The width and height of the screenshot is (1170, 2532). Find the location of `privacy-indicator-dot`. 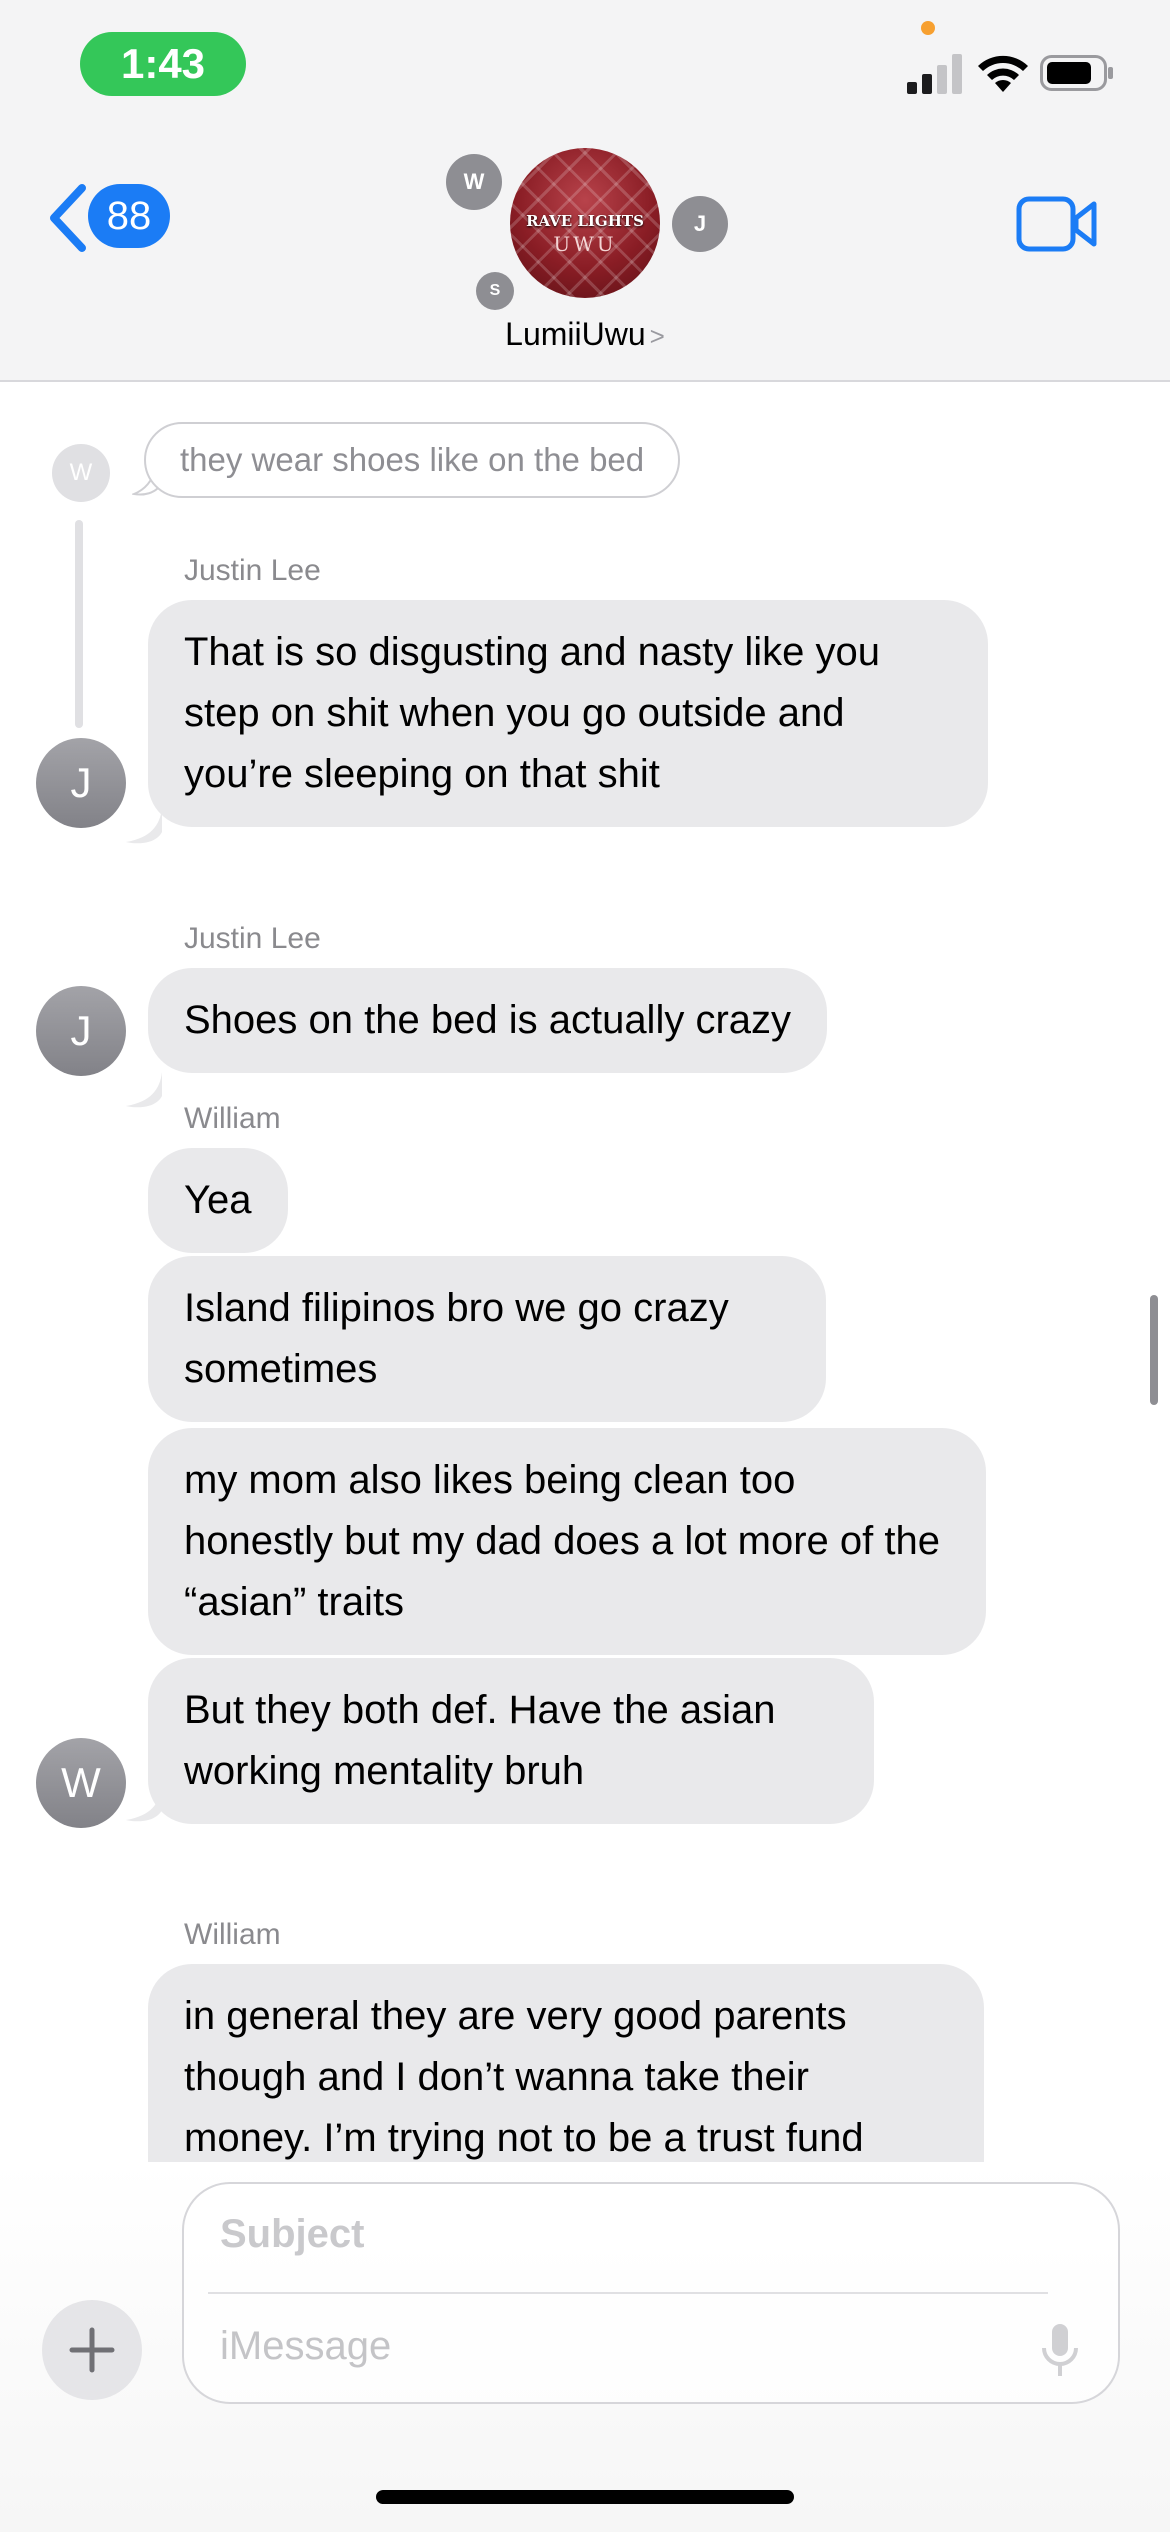

privacy-indicator-dot is located at coordinates (928, 28).